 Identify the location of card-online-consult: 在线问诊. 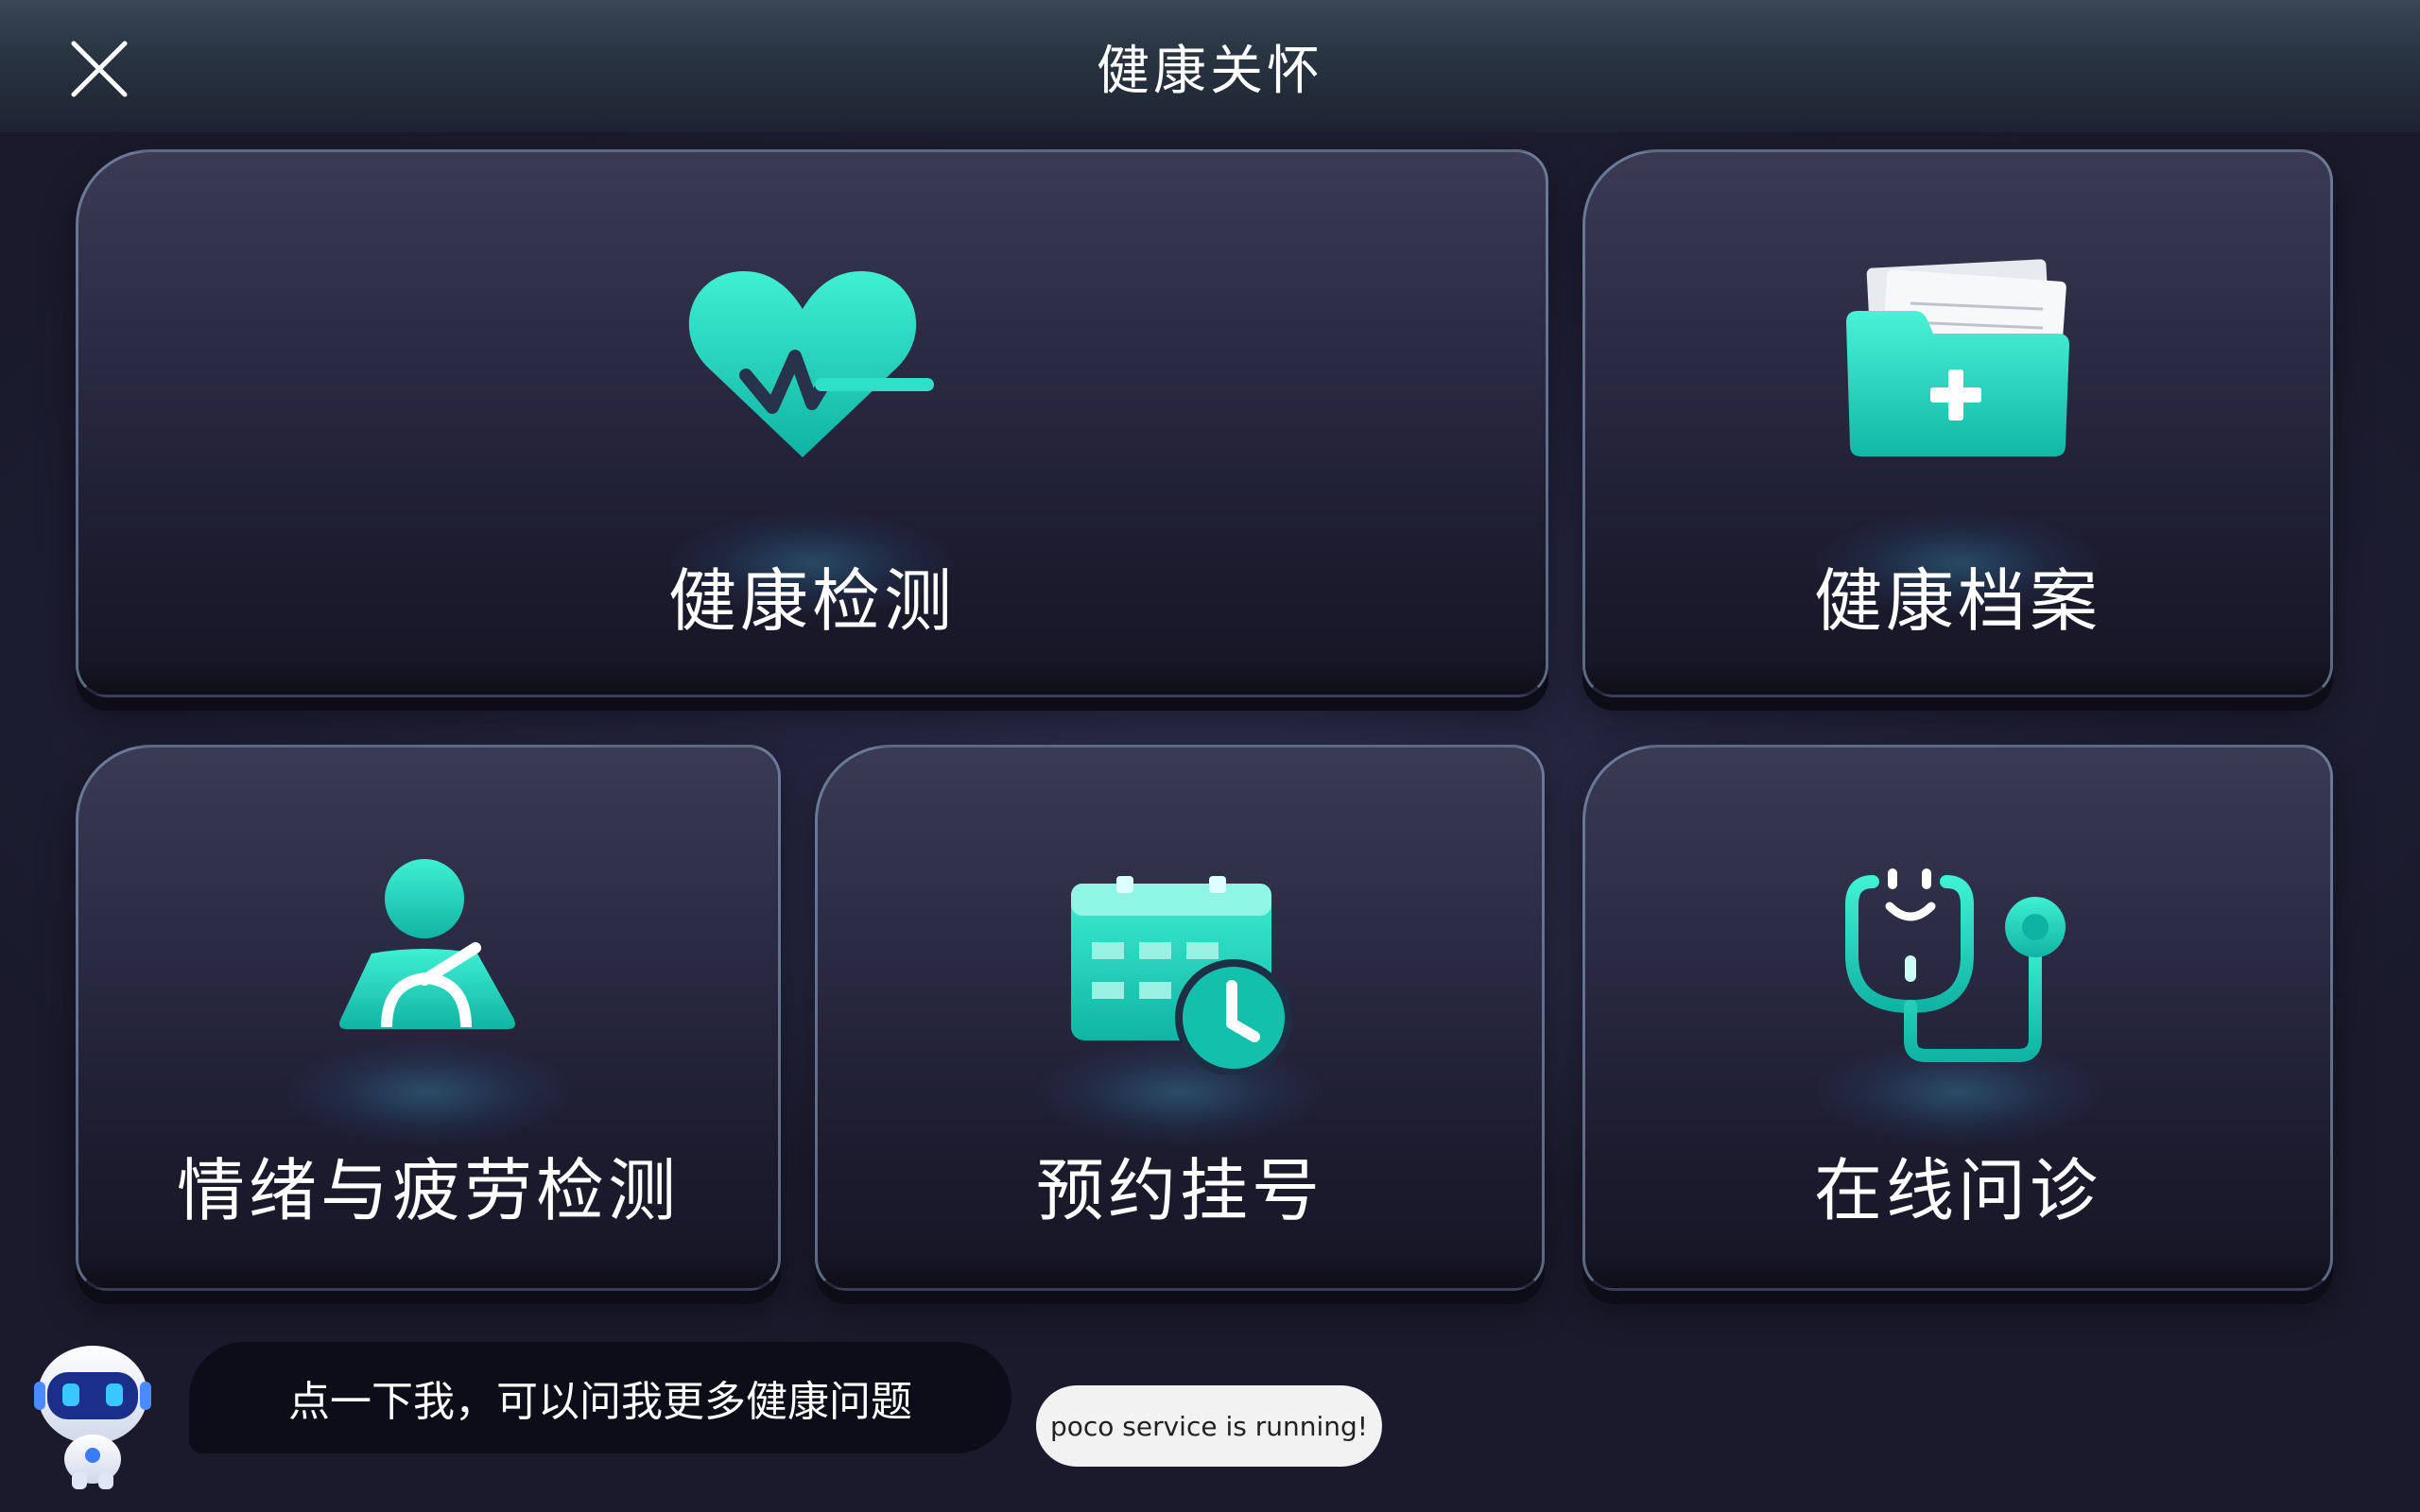
(1957, 1018).